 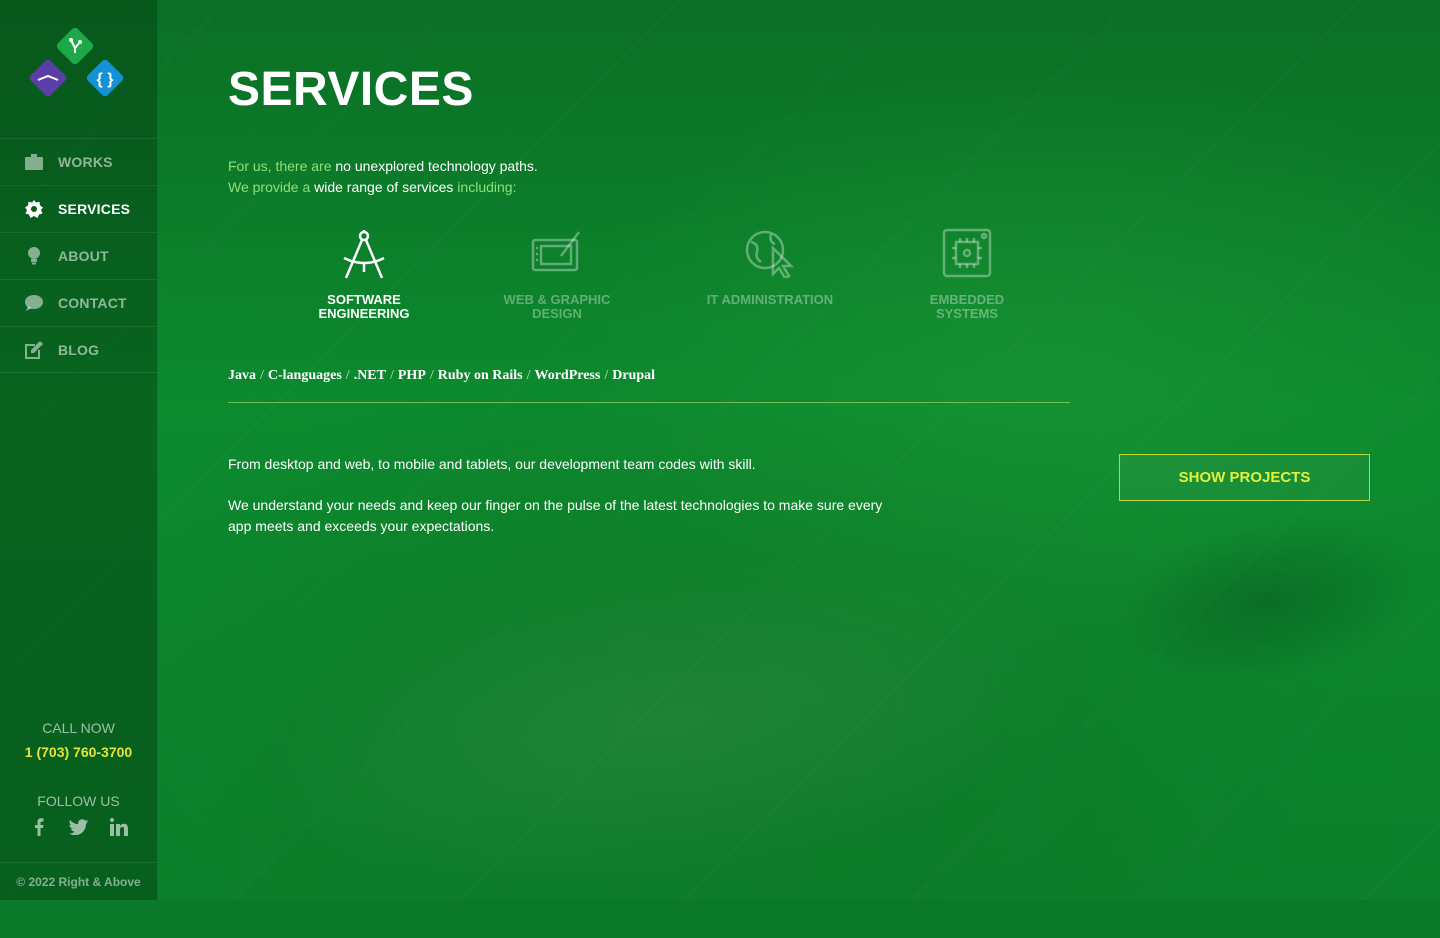 I want to click on follow-label: FOLLOW US, so click(x=78, y=801).